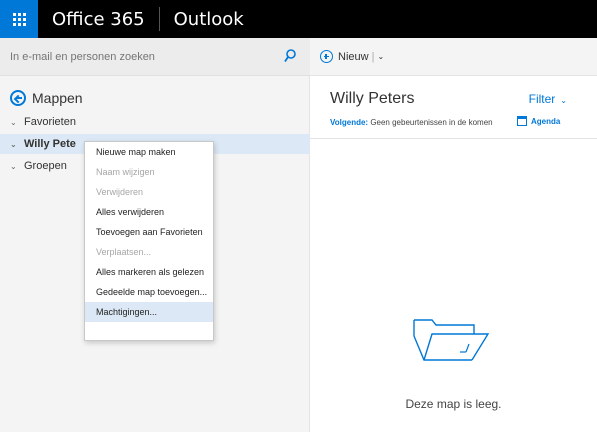 This screenshot has height=432, width=597. What do you see at coordinates (149, 232) in the screenshot?
I see `menu-item-add-to-favorites: Toevoegen aan Favorieten` at bounding box center [149, 232].